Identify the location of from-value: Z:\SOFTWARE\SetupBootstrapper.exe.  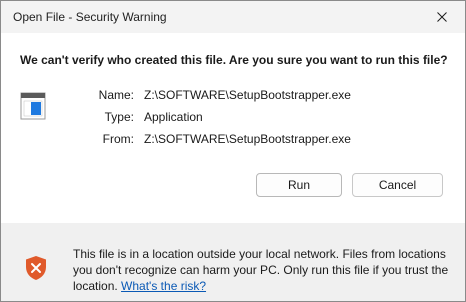
(247, 139).